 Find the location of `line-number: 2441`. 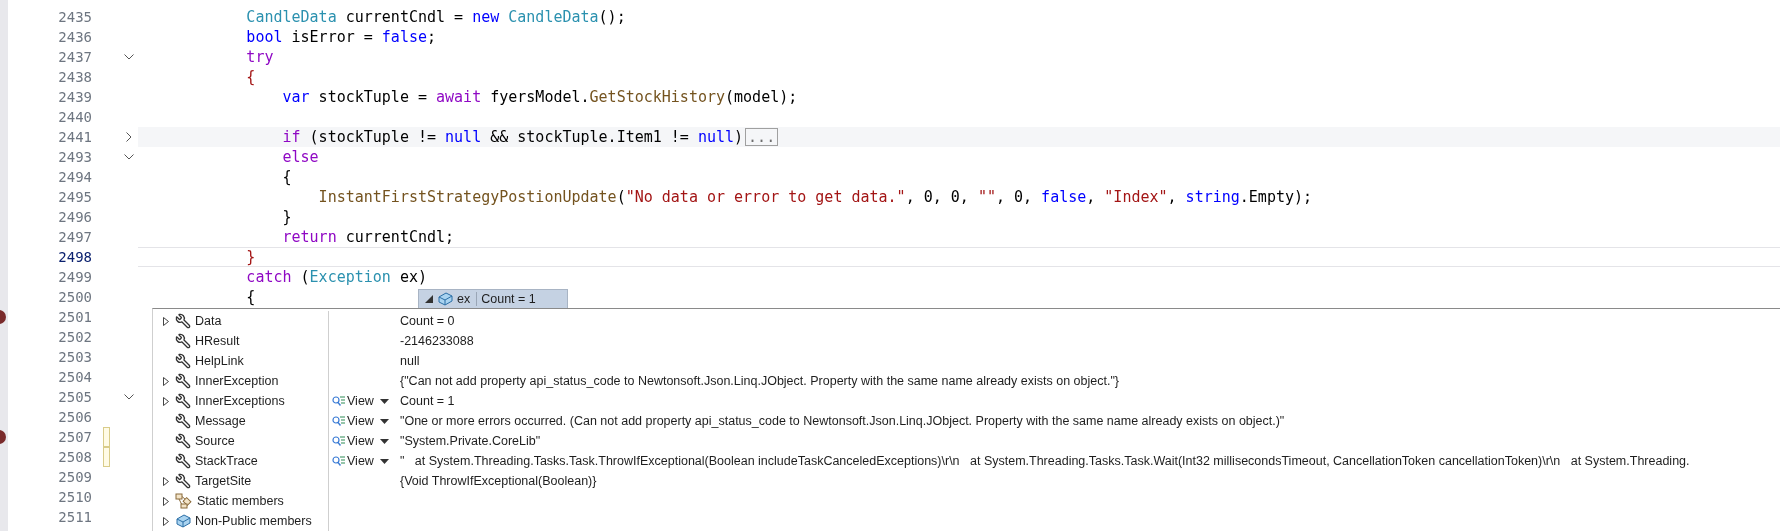

line-number: 2441 is located at coordinates (75, 137).